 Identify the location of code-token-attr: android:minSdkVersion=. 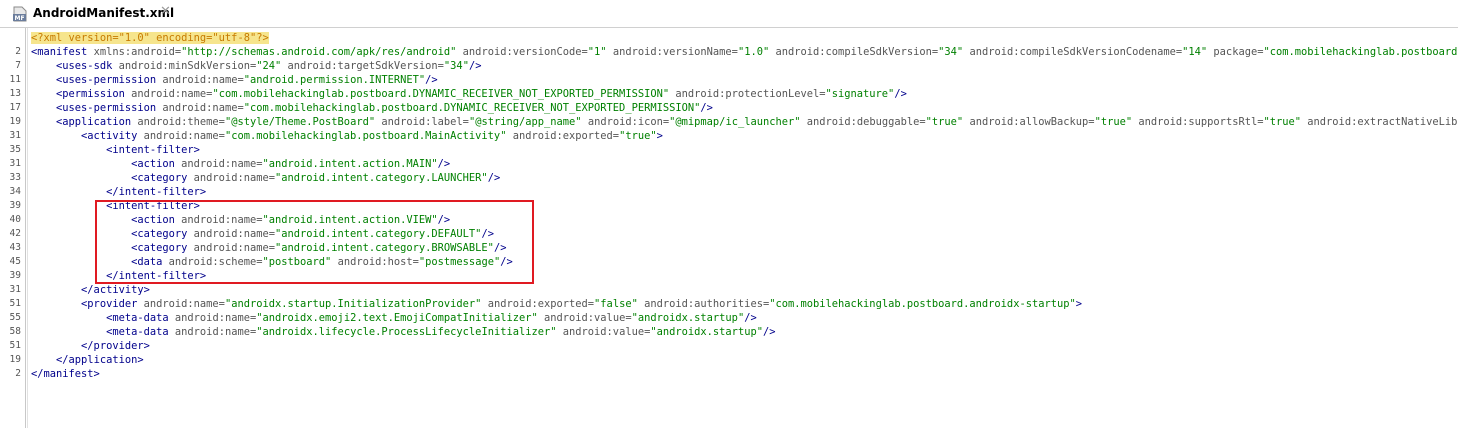
(187, 66).